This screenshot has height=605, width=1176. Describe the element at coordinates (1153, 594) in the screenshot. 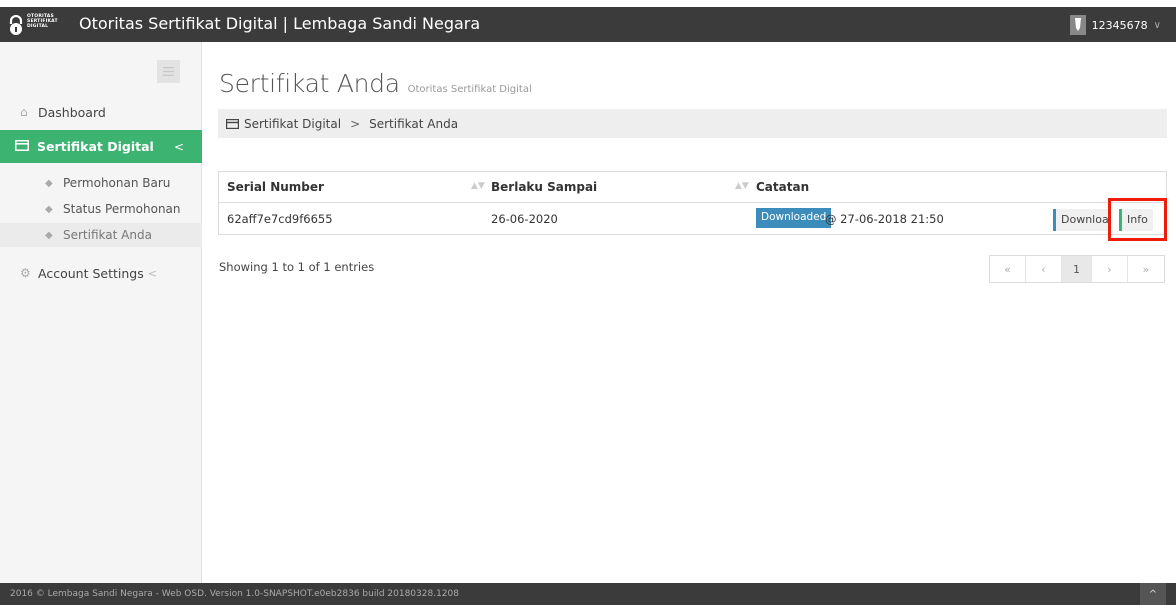

I see `scroll-to-top-button: ^` at that location.